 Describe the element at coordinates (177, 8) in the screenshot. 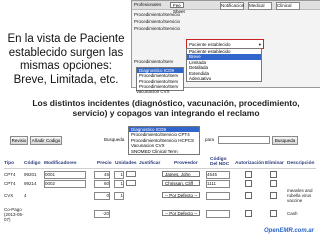

I see `top-select: Fee Sheet` at that location.